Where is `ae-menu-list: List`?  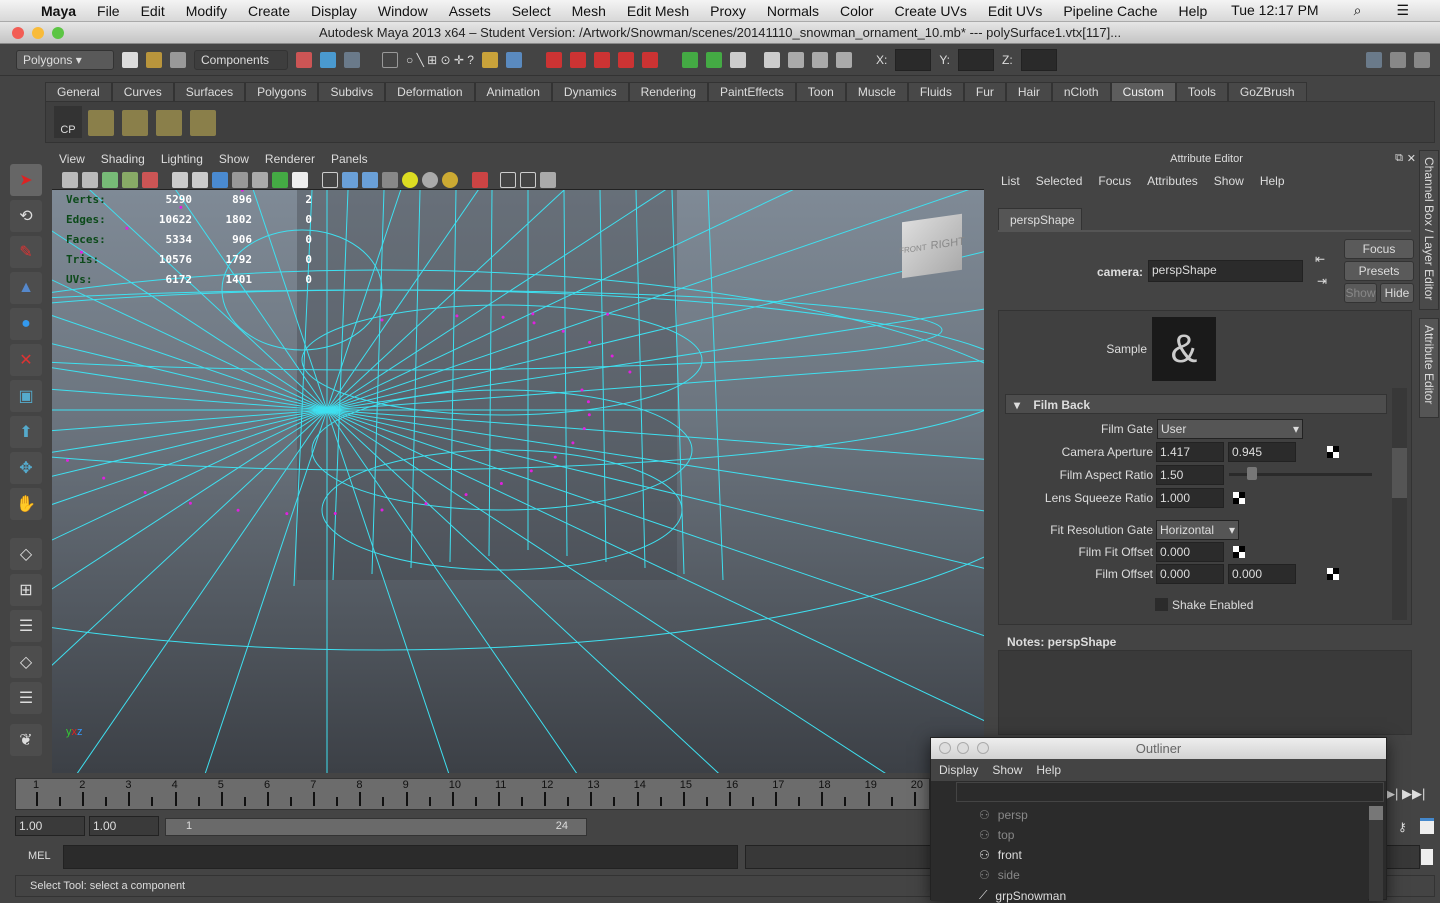
ae-menu-list: List is located at coordinates (1010, 181).